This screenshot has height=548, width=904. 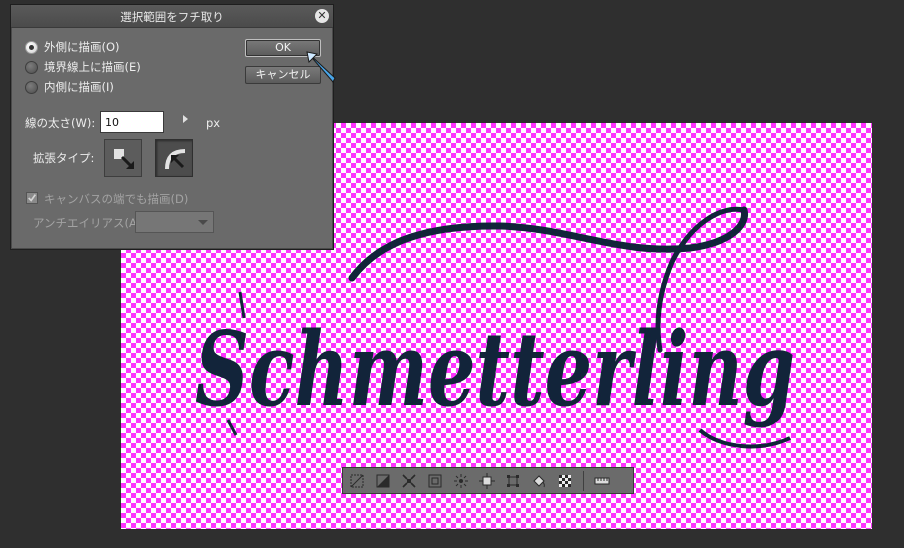 I want to click on radio-outside: 外側に描画(O), so click(x=72, y=47).